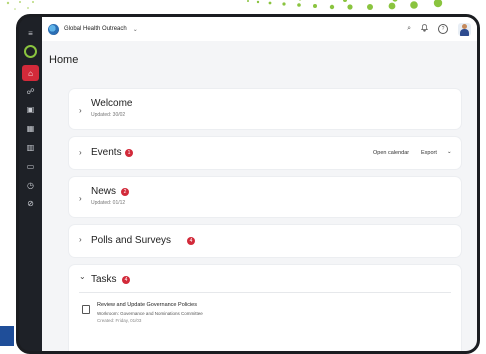 The height and width of the screenshot is (354, 486). Describe the element at coordinates (265, 197) in the screenshot. I see `news-card: › News 2 Updated: 01/12` at that location.